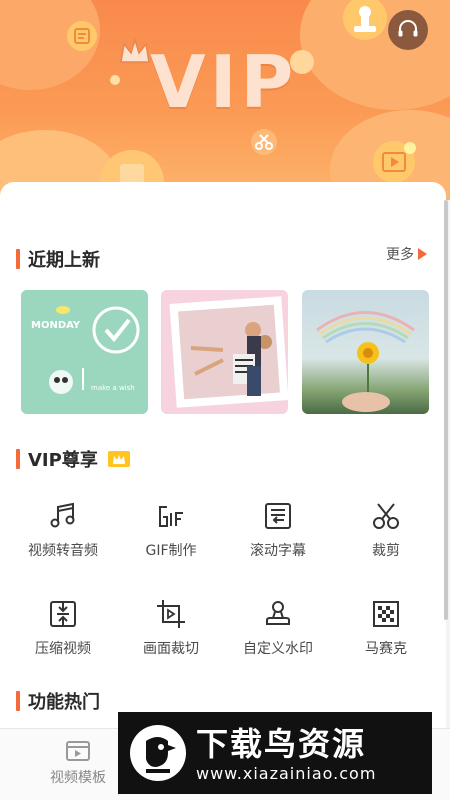 This screenshot has height=800, width=450. What do you see at coordinates (63, 460) in the screenshot?
I see `section-title-vip: VIP尊享` at bounding box center [63, 460].